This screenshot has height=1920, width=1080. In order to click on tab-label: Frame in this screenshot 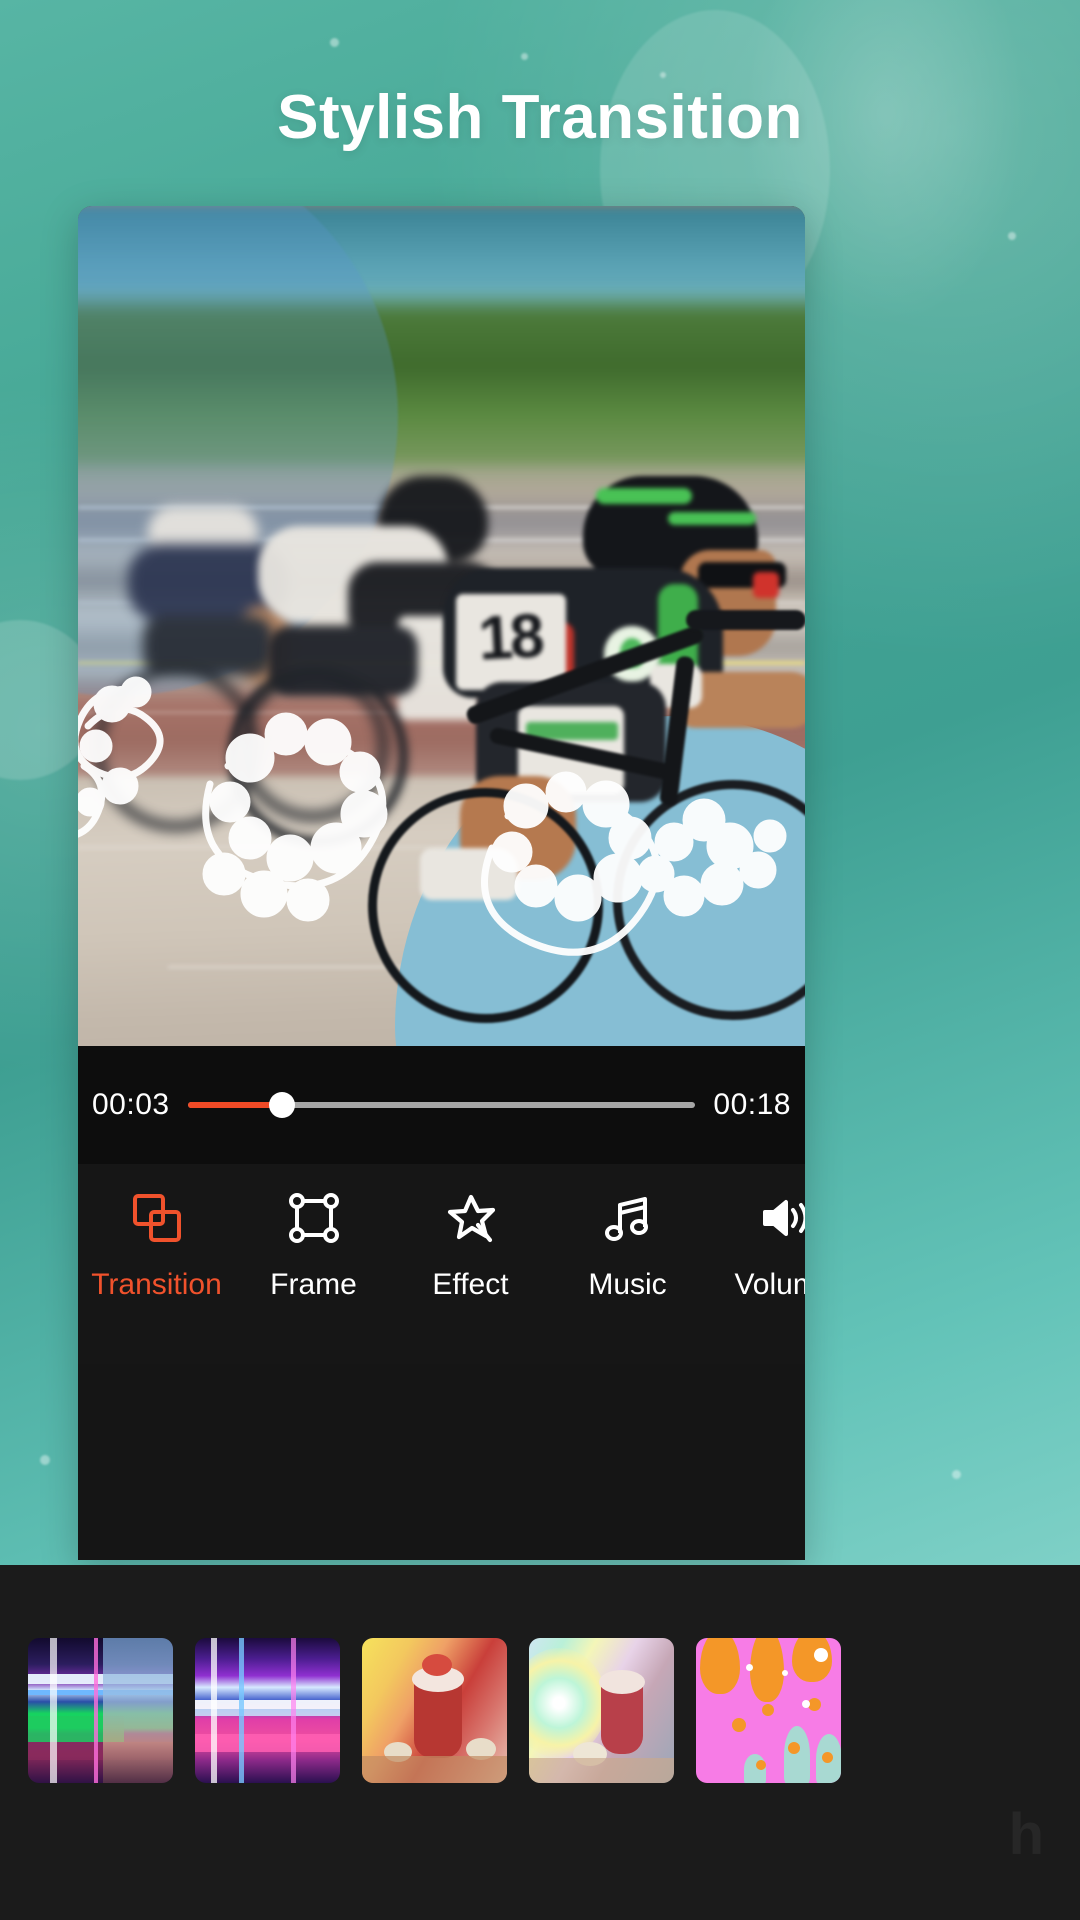, I will do `click(313, 1284)`.